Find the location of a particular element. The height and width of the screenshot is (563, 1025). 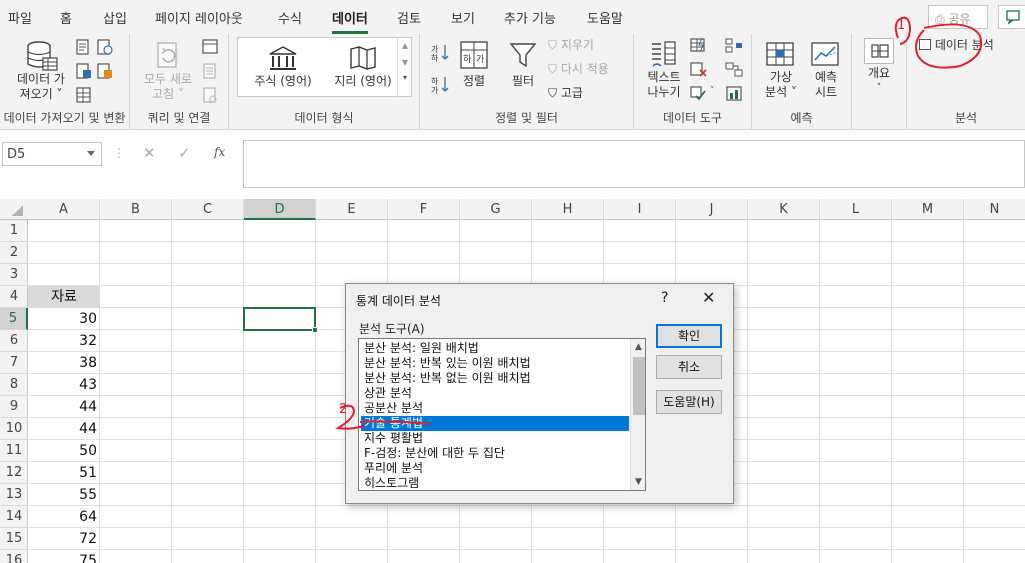

row-header: 4 is located at coordinates (14, 297).